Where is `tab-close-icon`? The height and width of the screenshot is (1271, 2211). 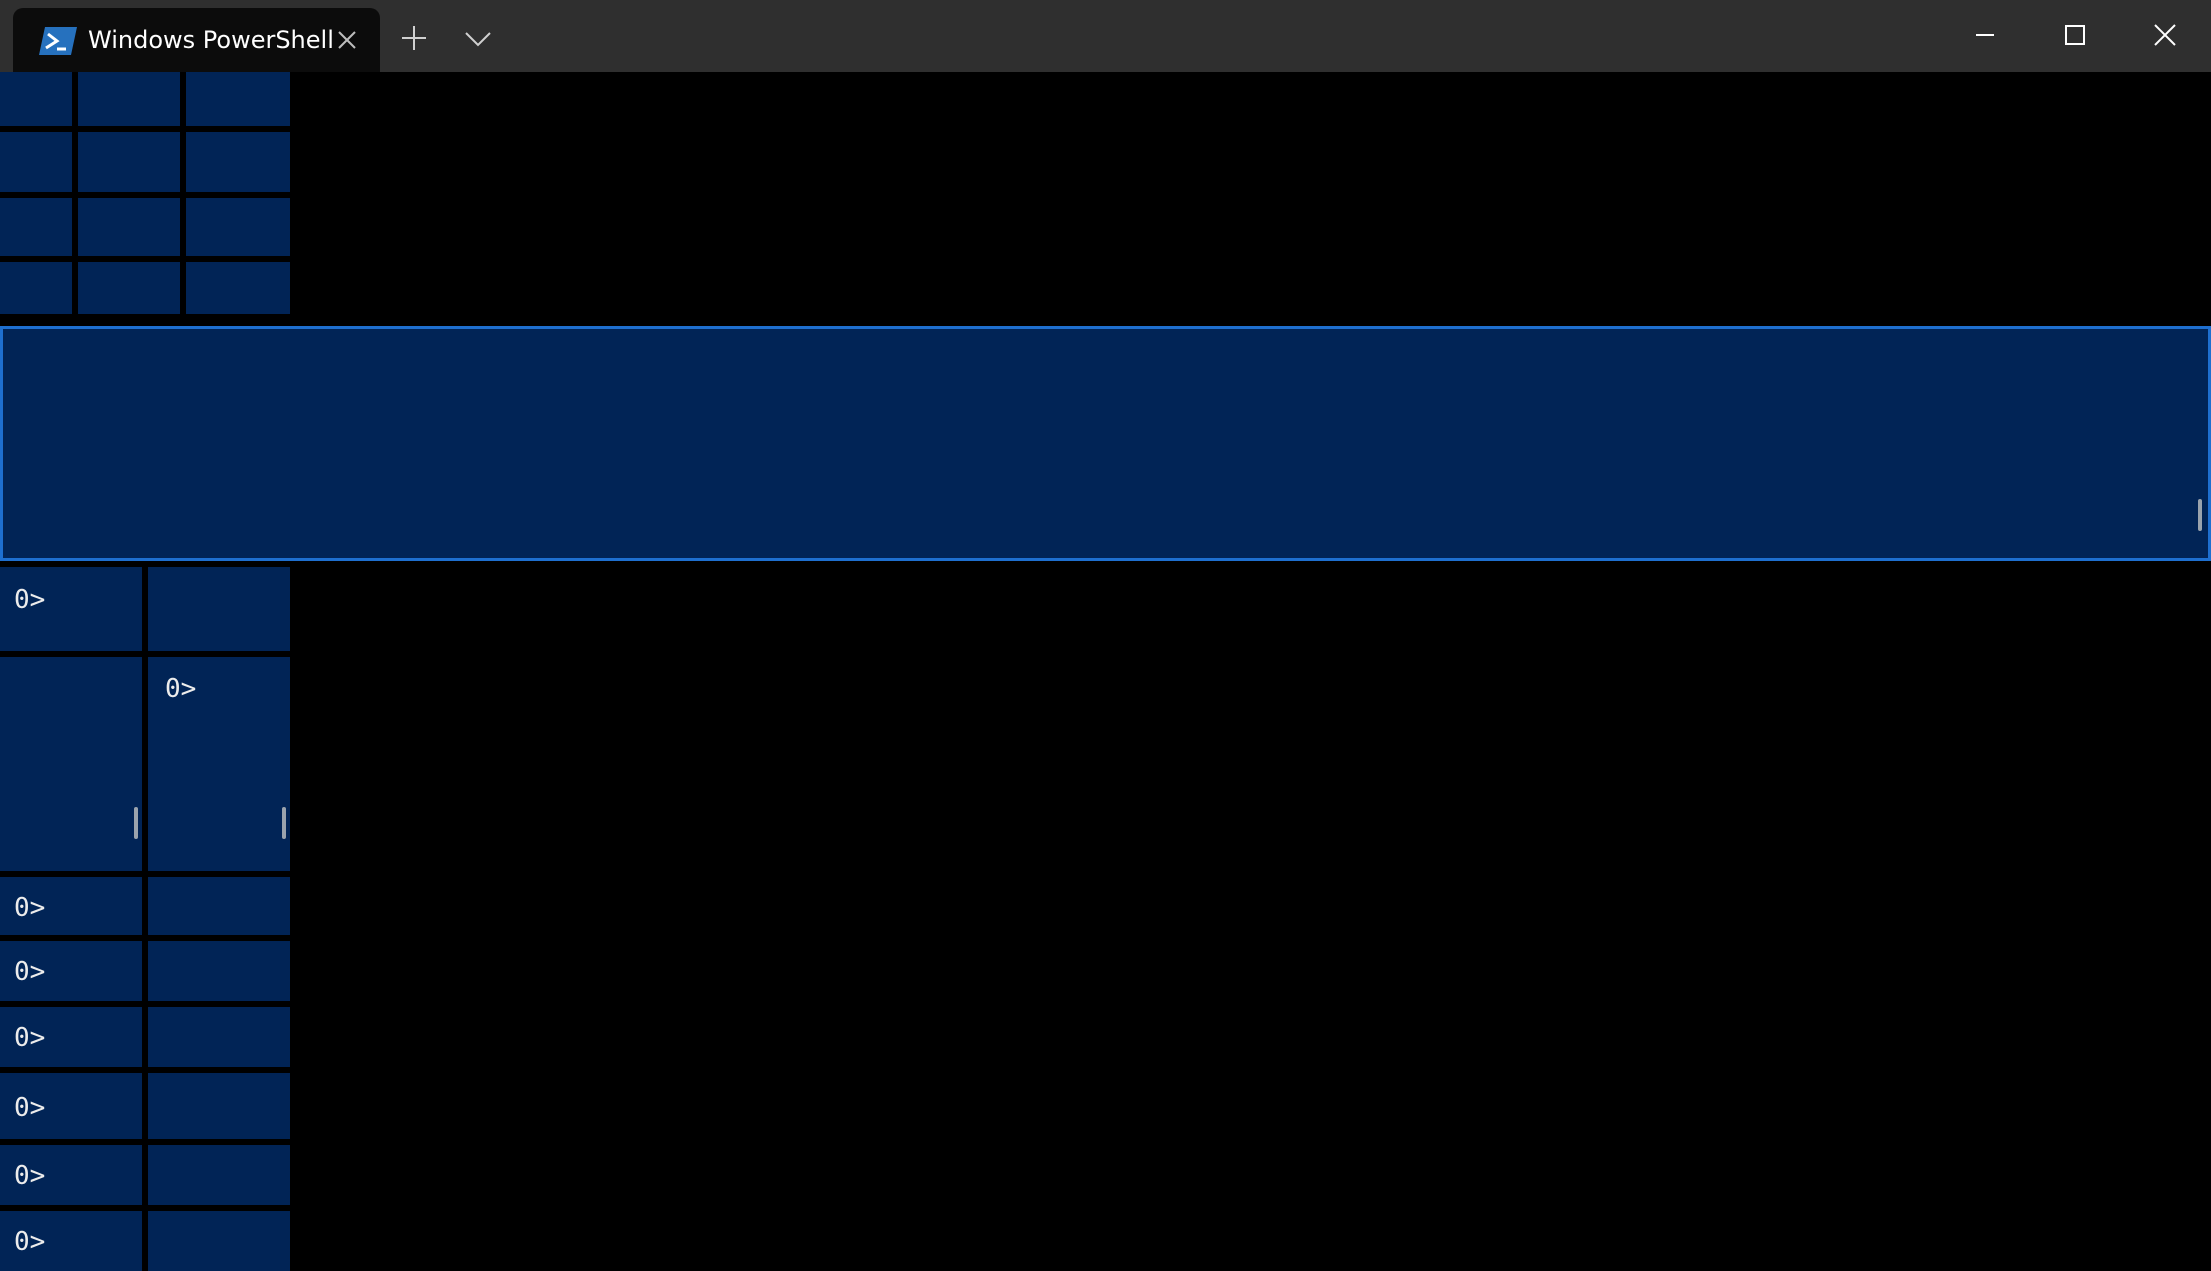
tab-close-icon is located at coordinates (347, 40).